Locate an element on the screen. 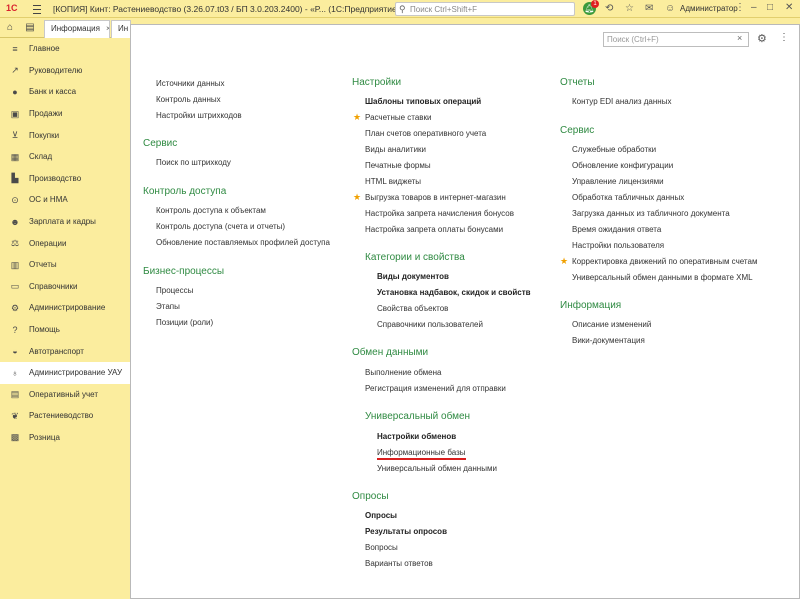  sidebar-item-production: ▙ Производство is located at coordinates (65, 179).